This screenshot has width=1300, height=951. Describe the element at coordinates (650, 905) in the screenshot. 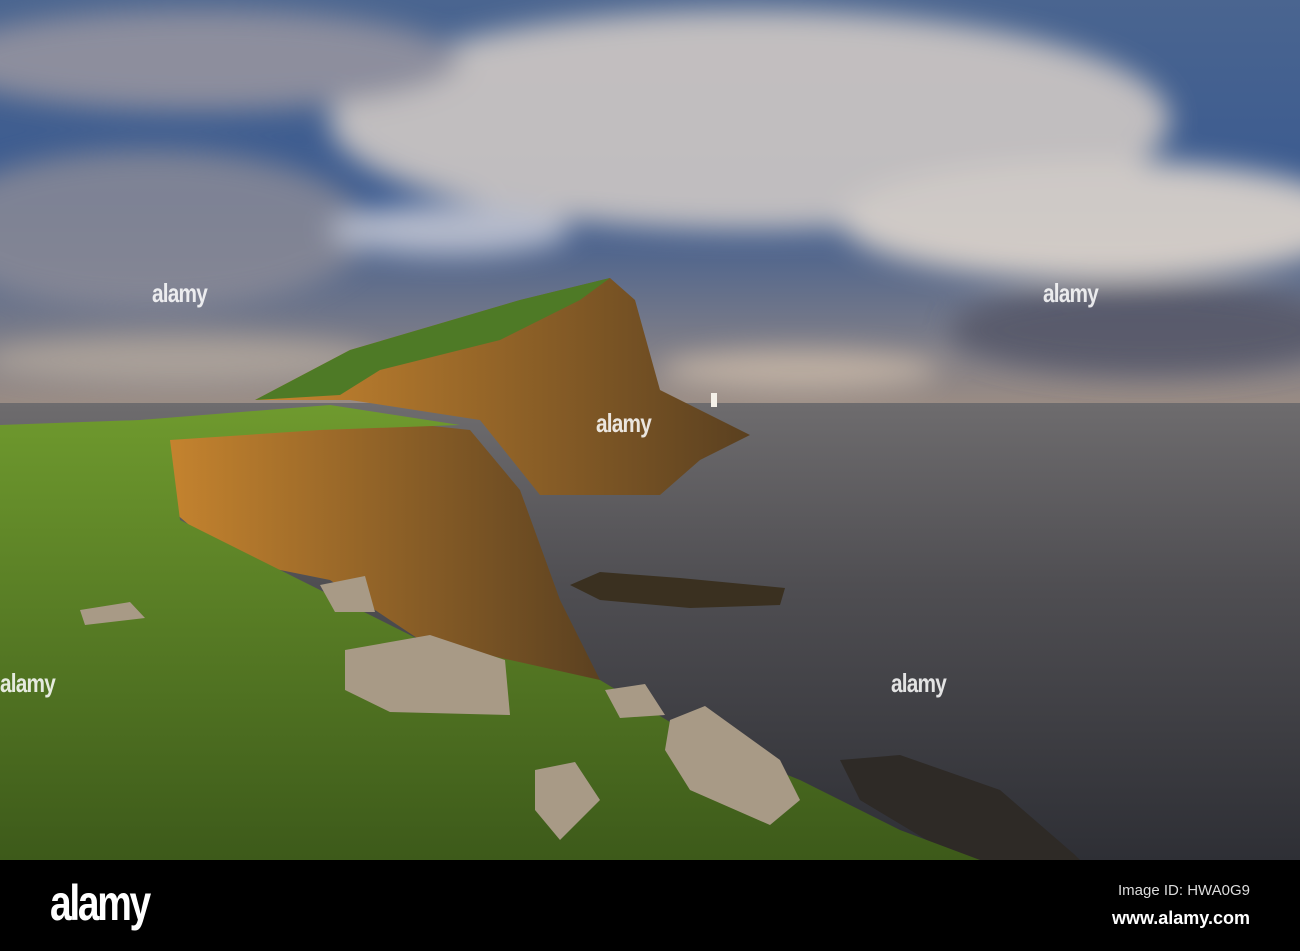

I see `footer-bar: alamy Image ID: HWA0G9 www.alamy.com` at that location.